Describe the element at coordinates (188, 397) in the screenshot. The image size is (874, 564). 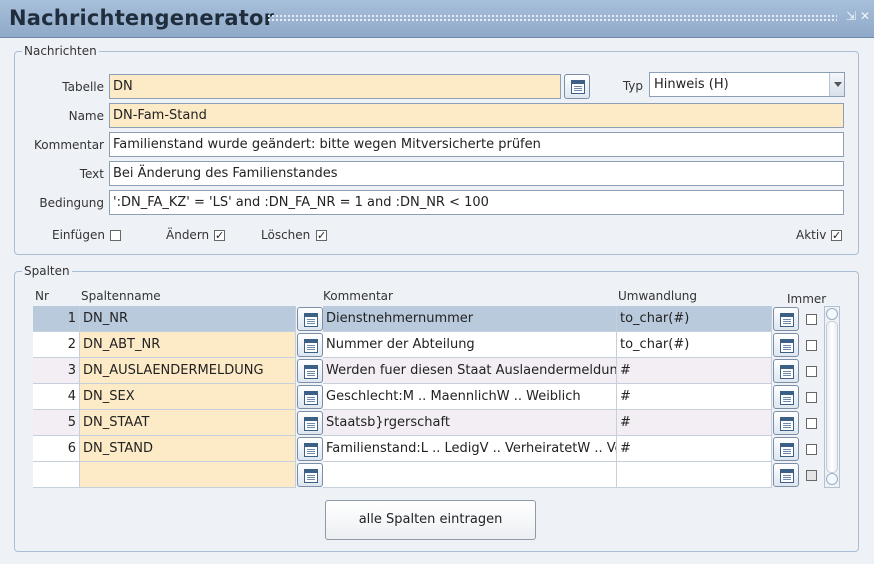
I see `row-spaltenname: DN_SEX` at that location.